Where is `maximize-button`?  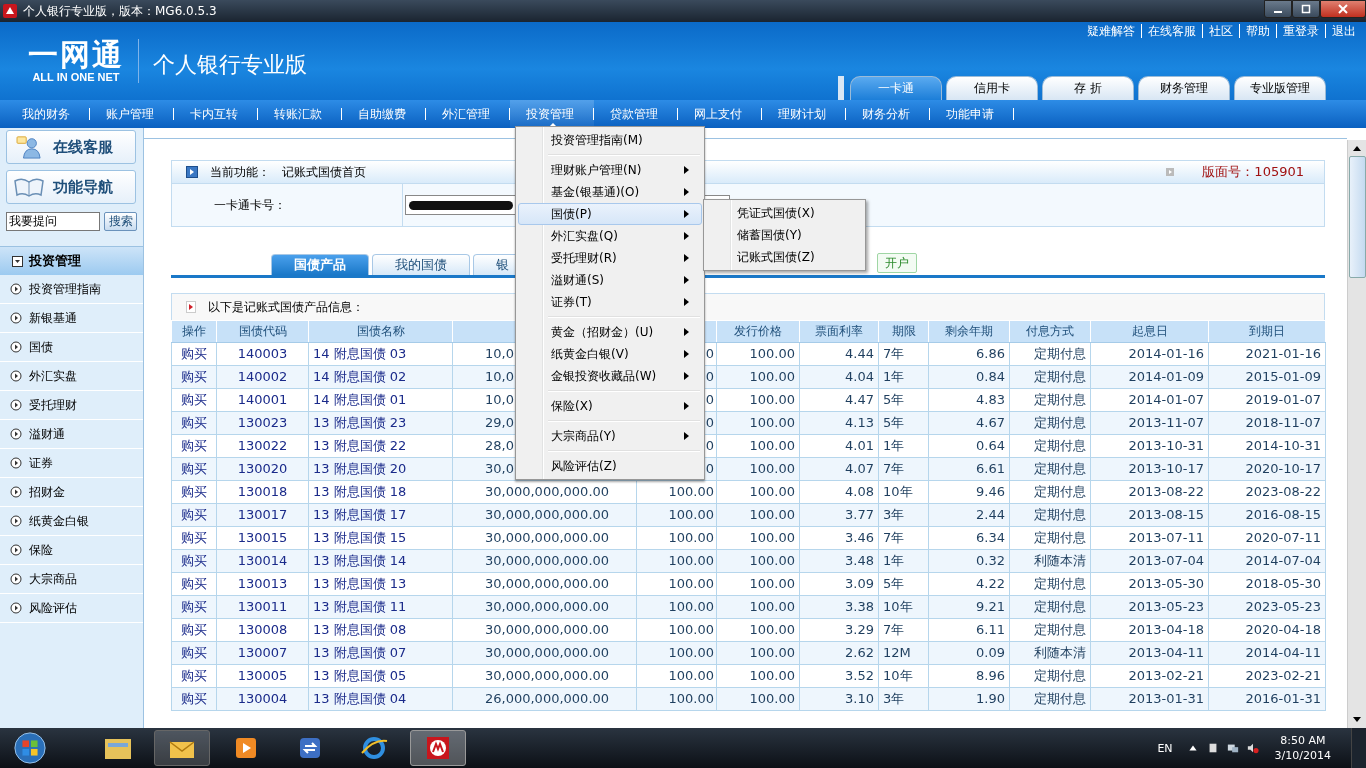 maximize-button is located at coordinates (1306, 9).